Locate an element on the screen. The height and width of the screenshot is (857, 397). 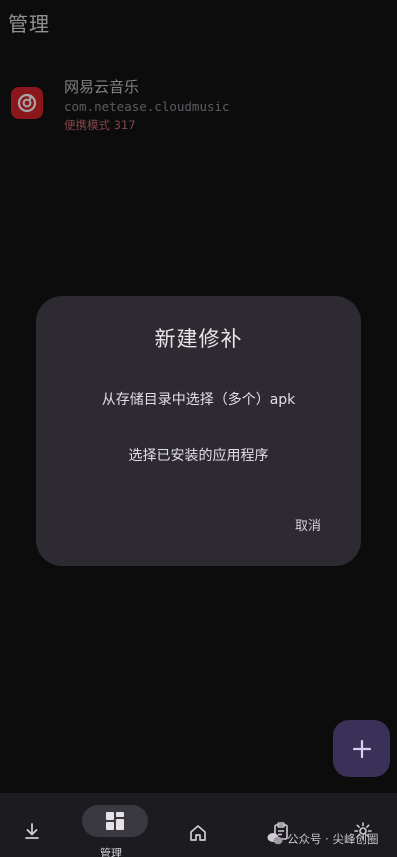
bottom-nav: 管理 is located at coordinates (198, 825).